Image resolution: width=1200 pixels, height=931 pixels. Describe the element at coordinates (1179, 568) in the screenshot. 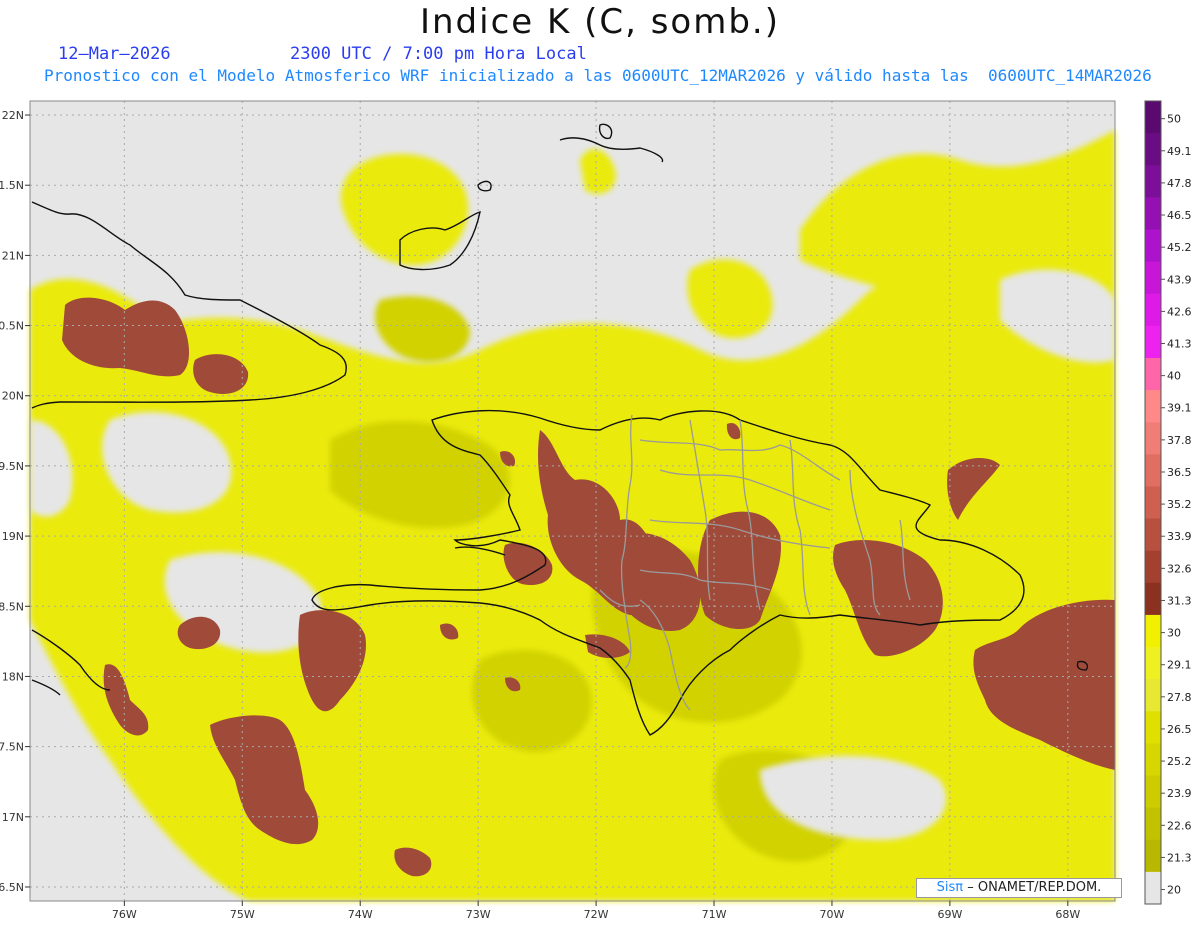

I see `legend-label: 32.6` at that location.